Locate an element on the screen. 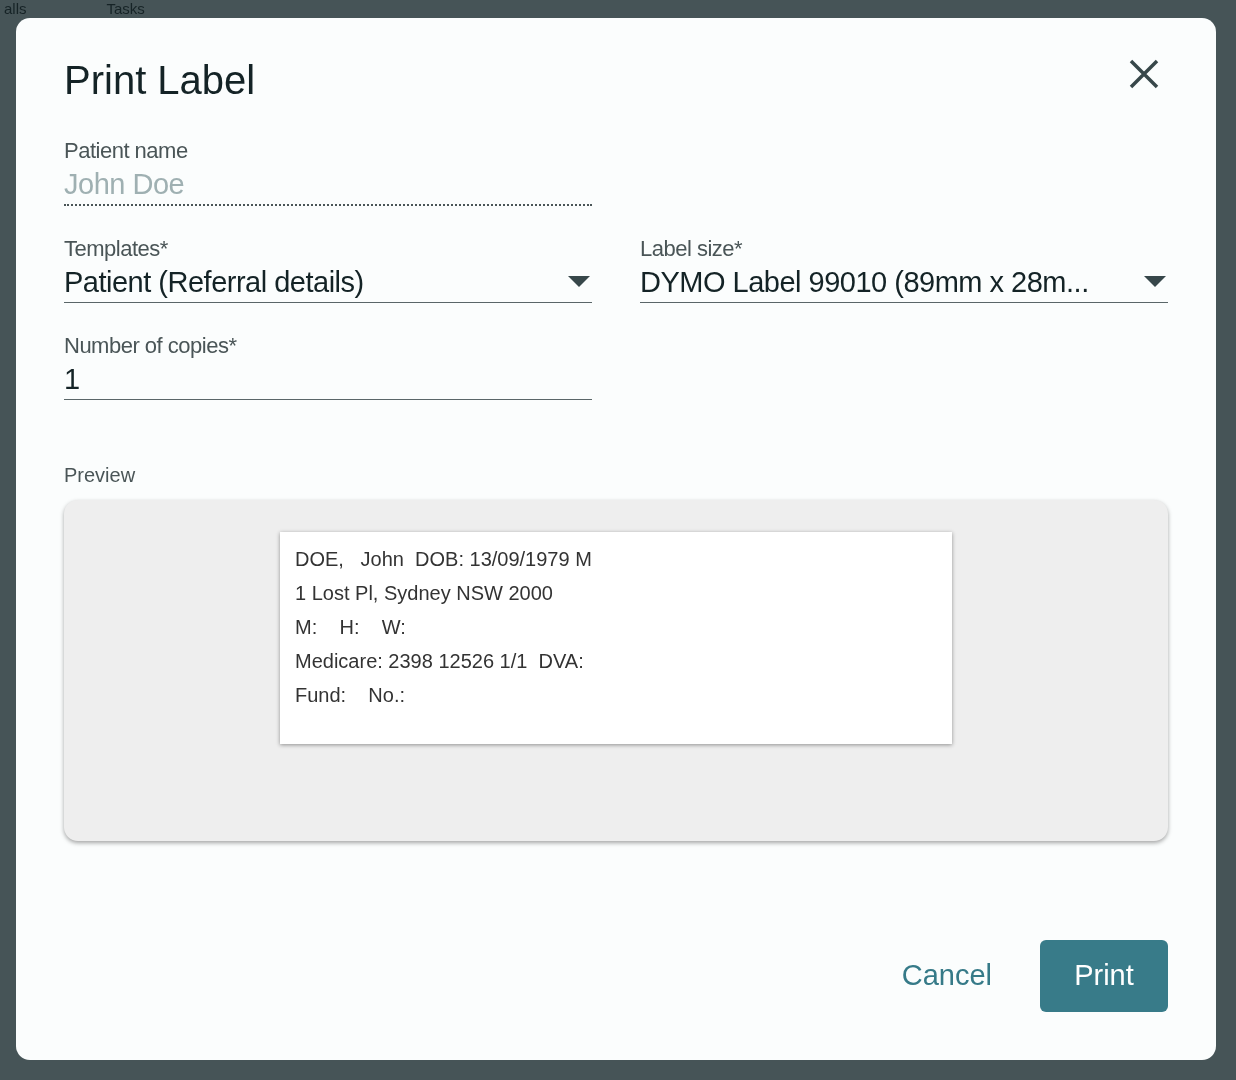 This screenshot has width=1236, height=1080. label-text-line: M: H: W: is located at coordinates (351, 627).